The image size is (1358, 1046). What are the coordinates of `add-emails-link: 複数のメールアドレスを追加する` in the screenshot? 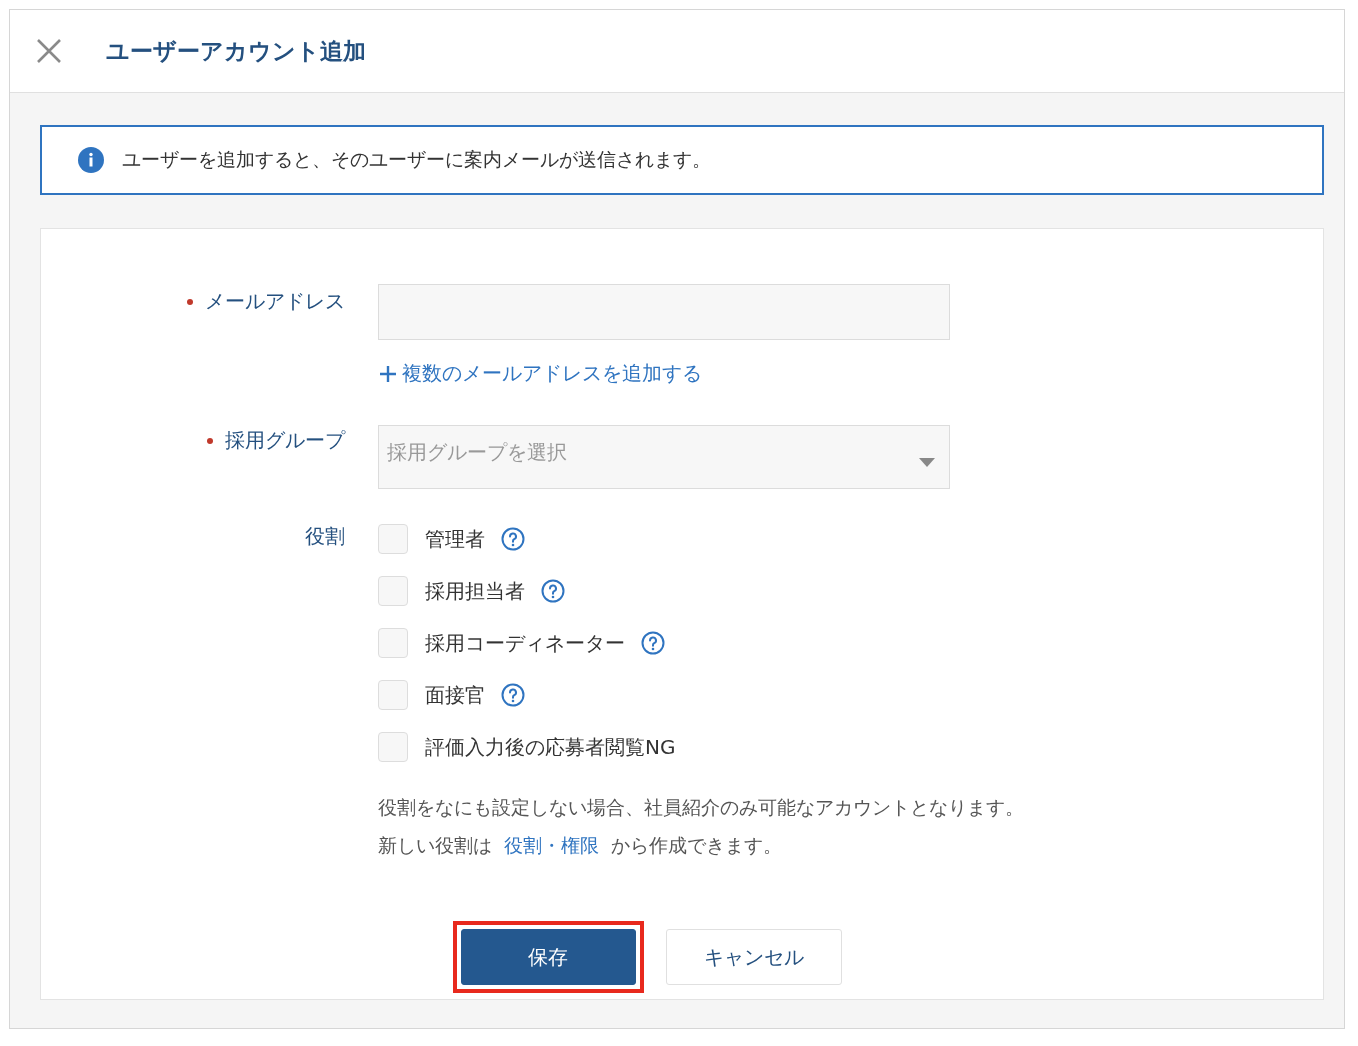 It's located at (540, 373).